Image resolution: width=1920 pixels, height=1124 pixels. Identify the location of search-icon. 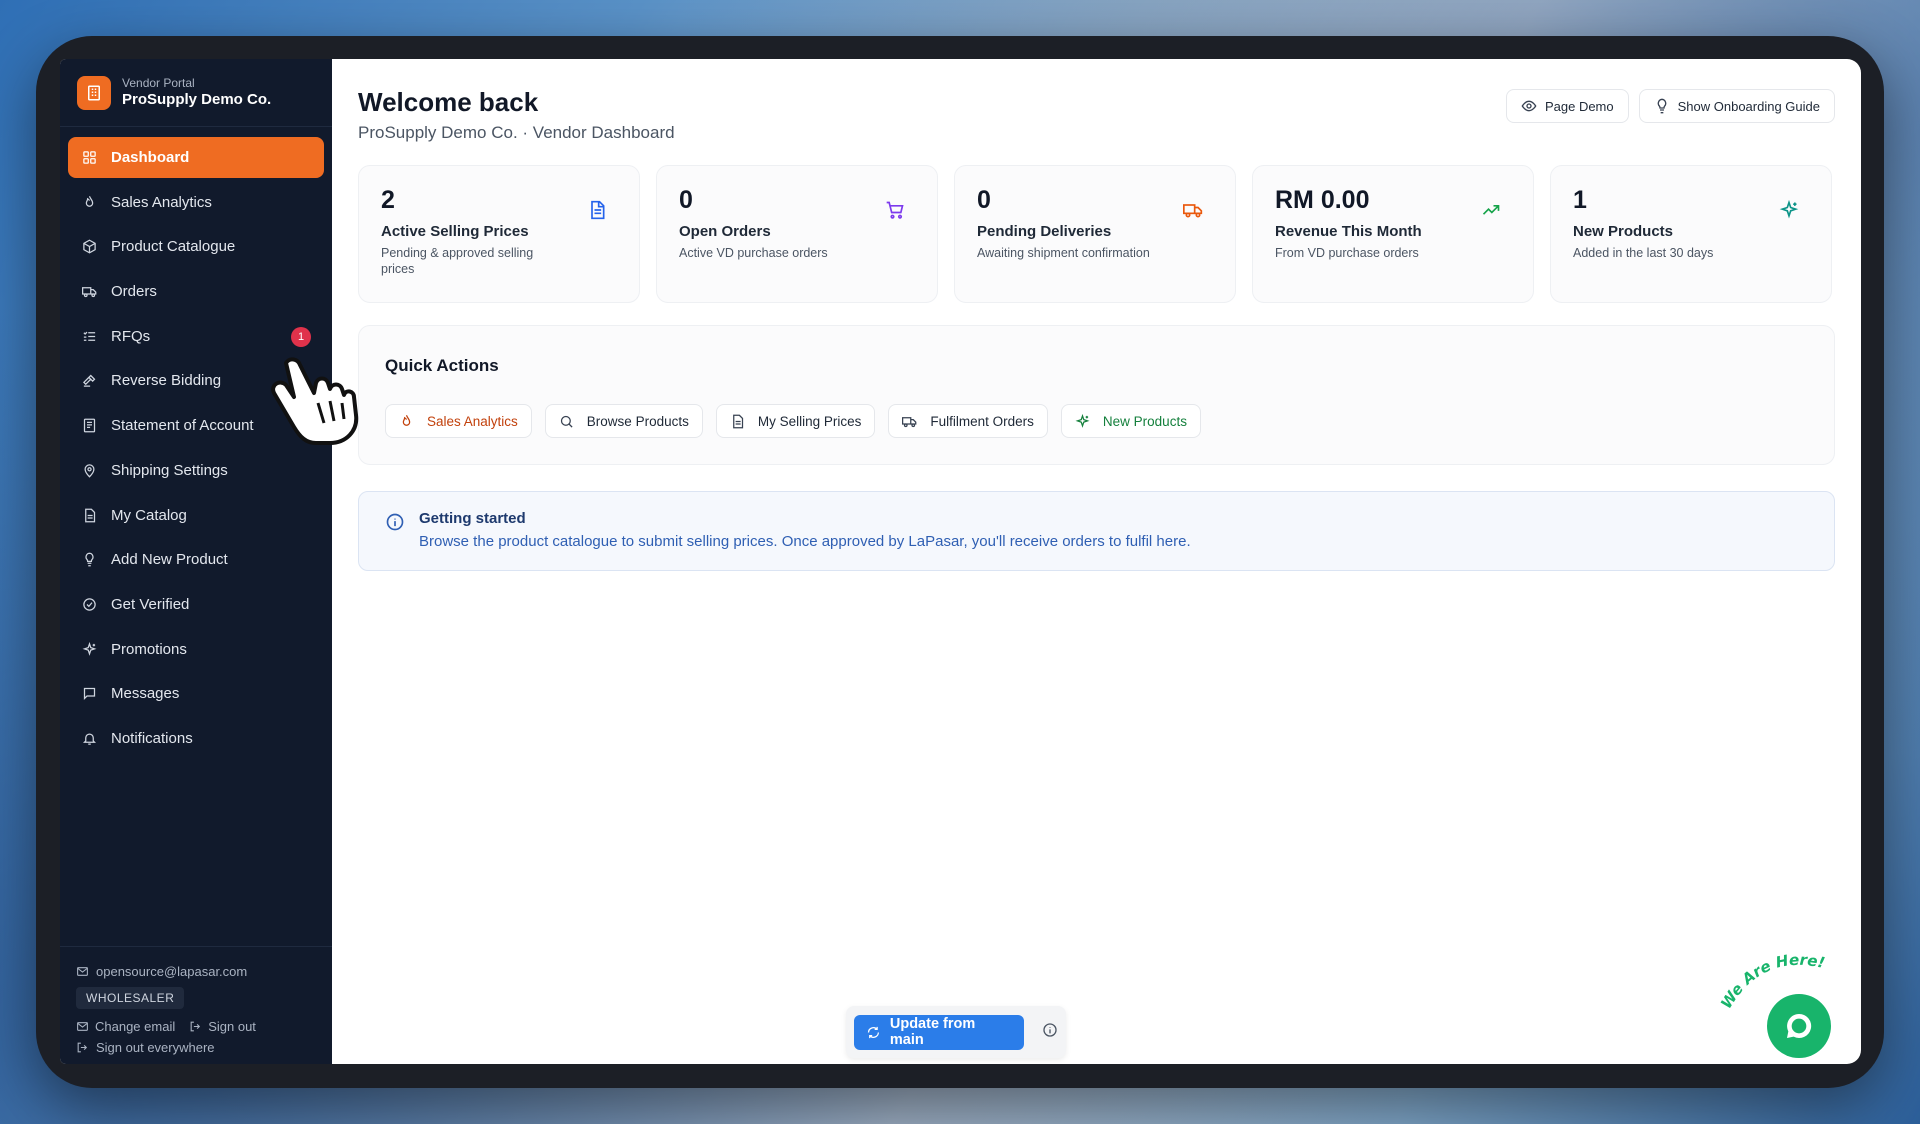
(566, 421).